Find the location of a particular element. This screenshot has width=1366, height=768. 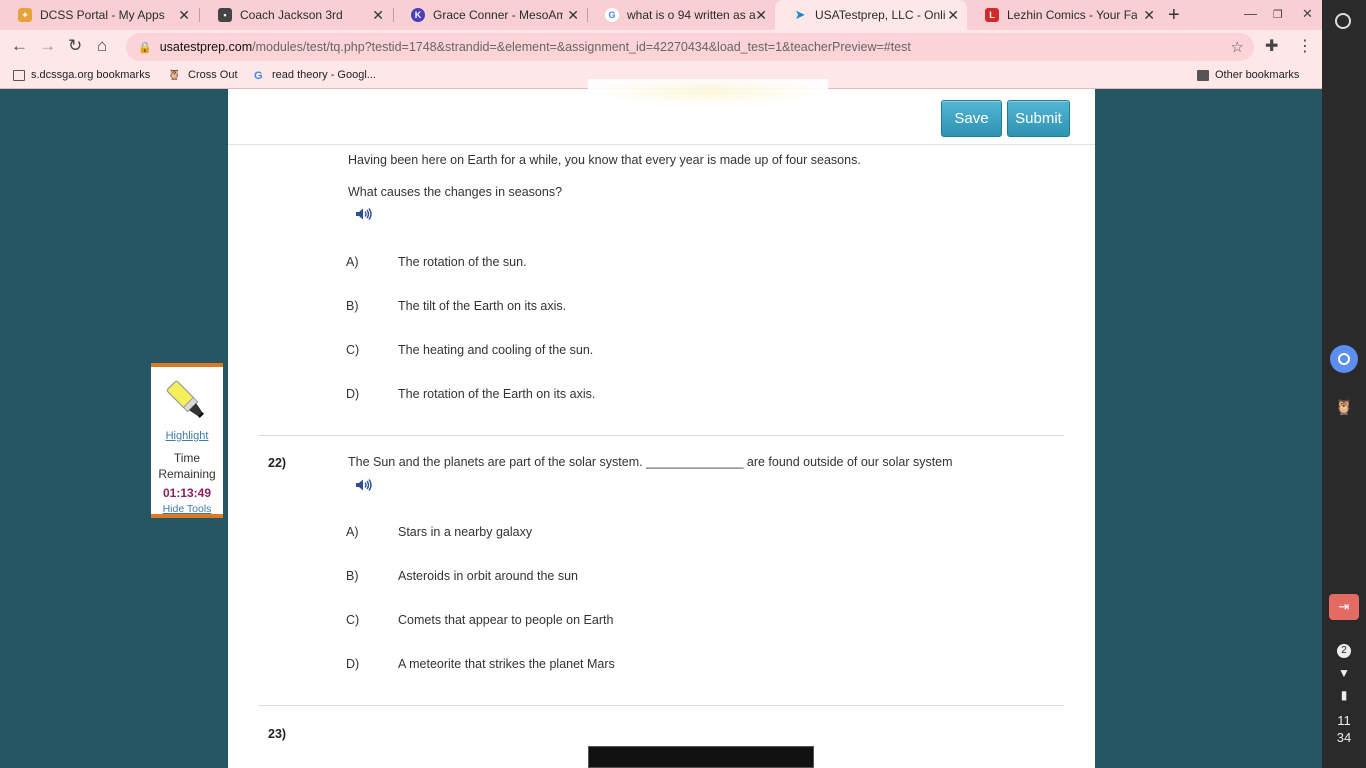

save-button: Save is located at coordinates (971, 118).